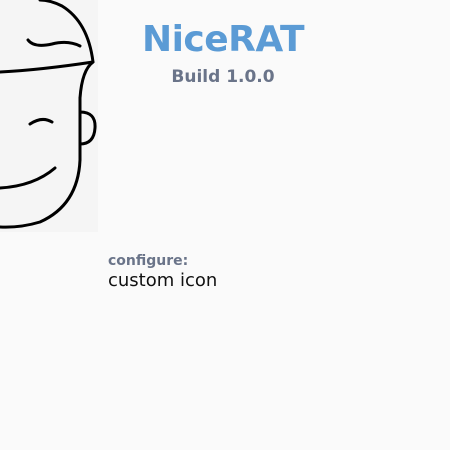 Image resolution: width=450 pixels, height=450 pixels. What do you see at coordinates (148, 261) in the screenshot?
I see `configure-label: configure:` at bounding box center [148, 261].